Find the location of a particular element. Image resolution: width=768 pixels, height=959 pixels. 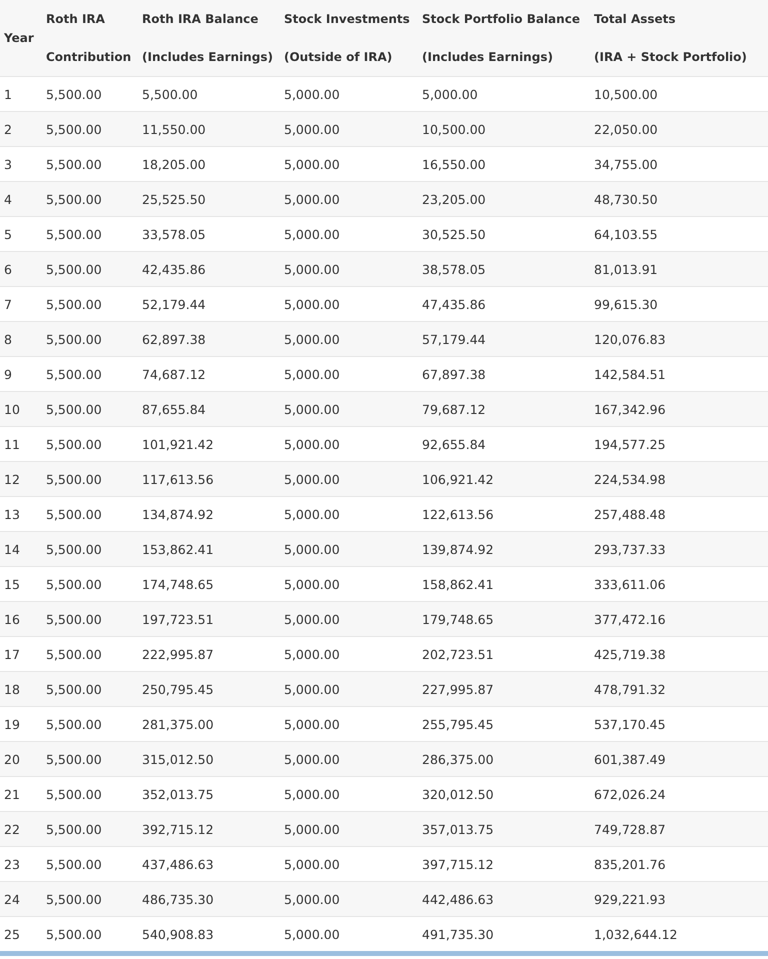

column-subheader: Contribution is located at coordinates (90, 57).